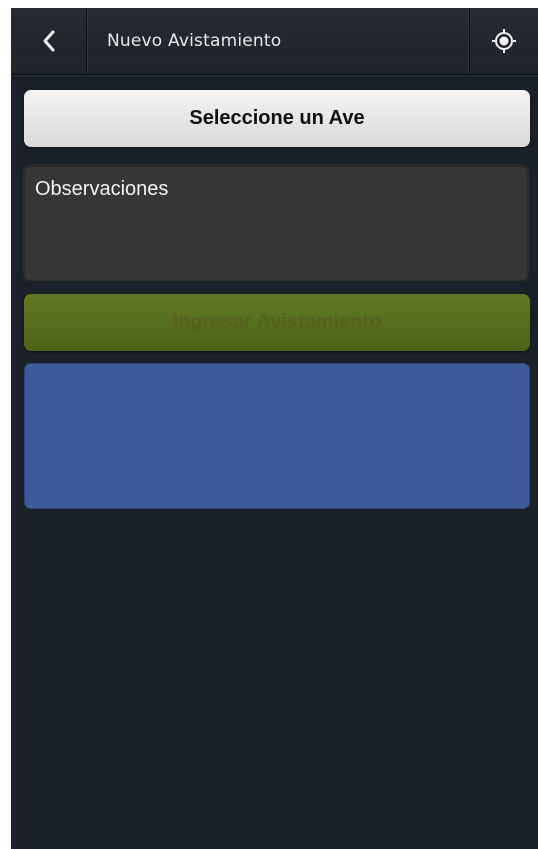 This screenshot has width=538, height=849. What do you see at coordinates (276, 222) in the screenshot?
I see `observations-field` at bounding box center [276, 222].